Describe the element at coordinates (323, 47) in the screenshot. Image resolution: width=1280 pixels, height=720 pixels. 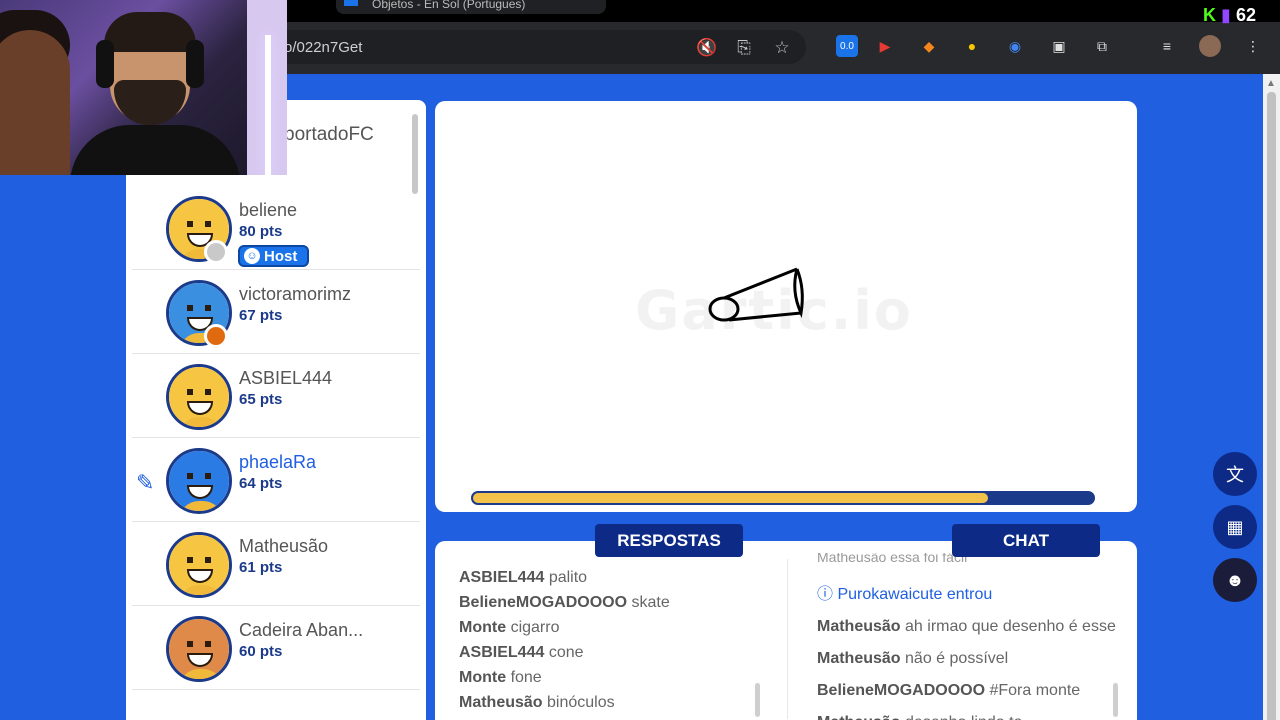
I see `url-text: o/022n7Get` at that location.